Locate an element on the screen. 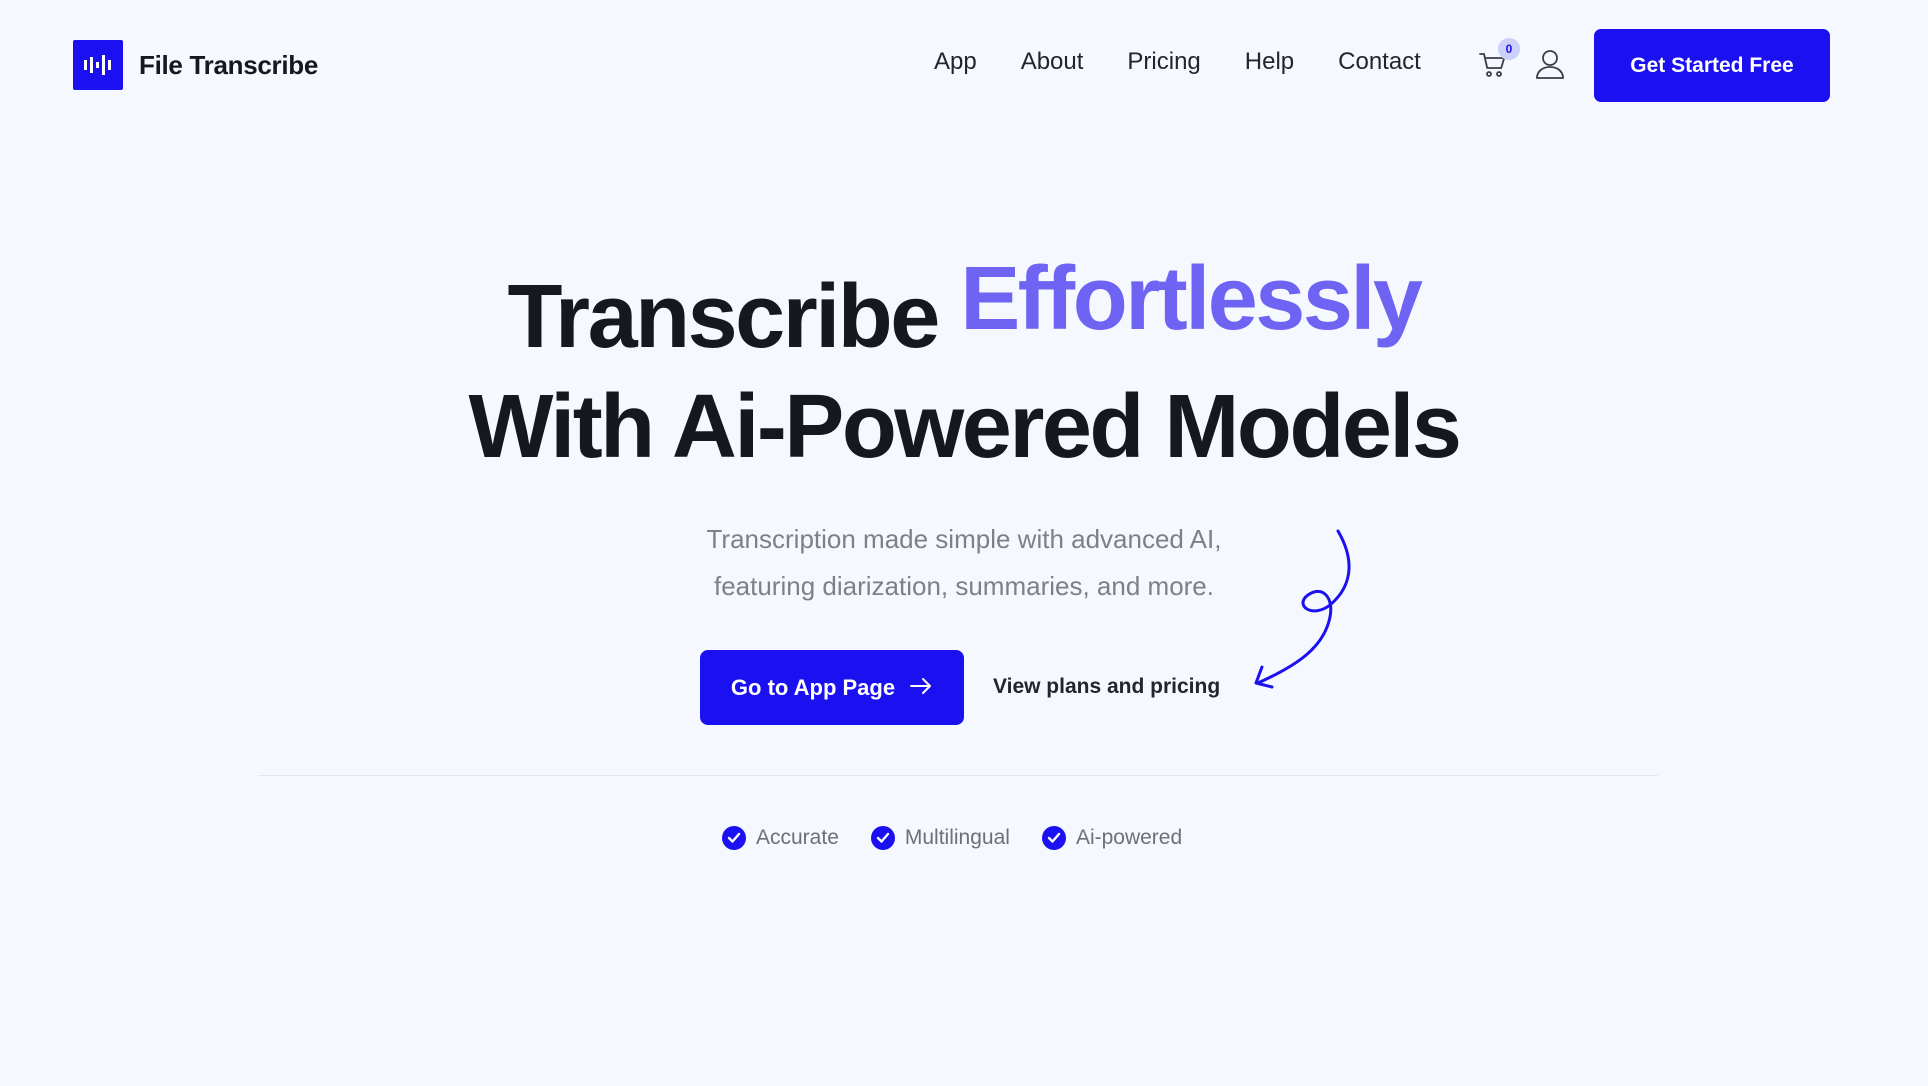  feature-label: Accurate is located at coordinates (797, 837).